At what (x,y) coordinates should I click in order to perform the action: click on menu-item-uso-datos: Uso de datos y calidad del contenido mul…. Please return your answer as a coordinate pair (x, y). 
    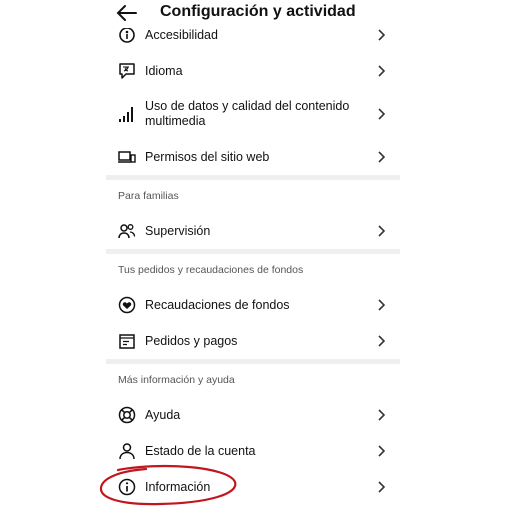
    Looking at the image, I should click on (253, 114).